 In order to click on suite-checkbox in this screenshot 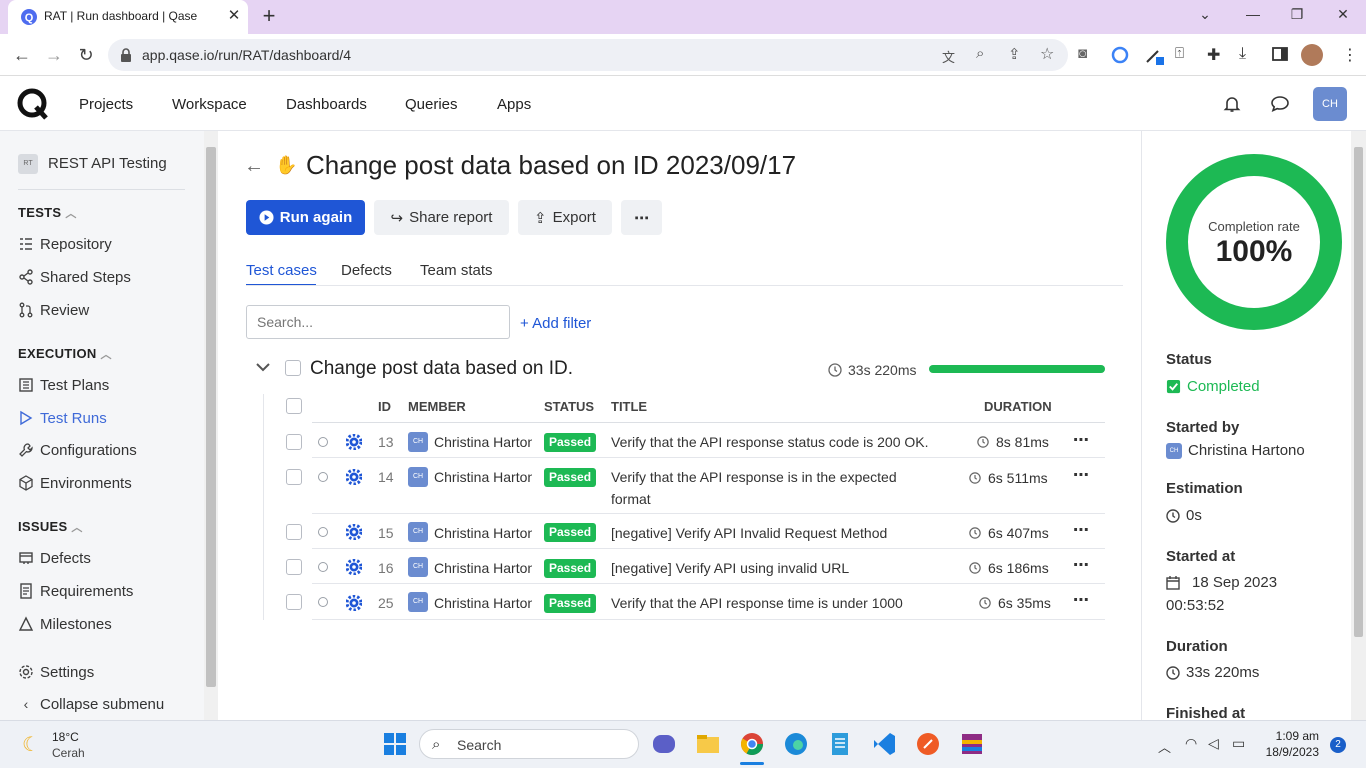, I will do `click(293, 368)`.